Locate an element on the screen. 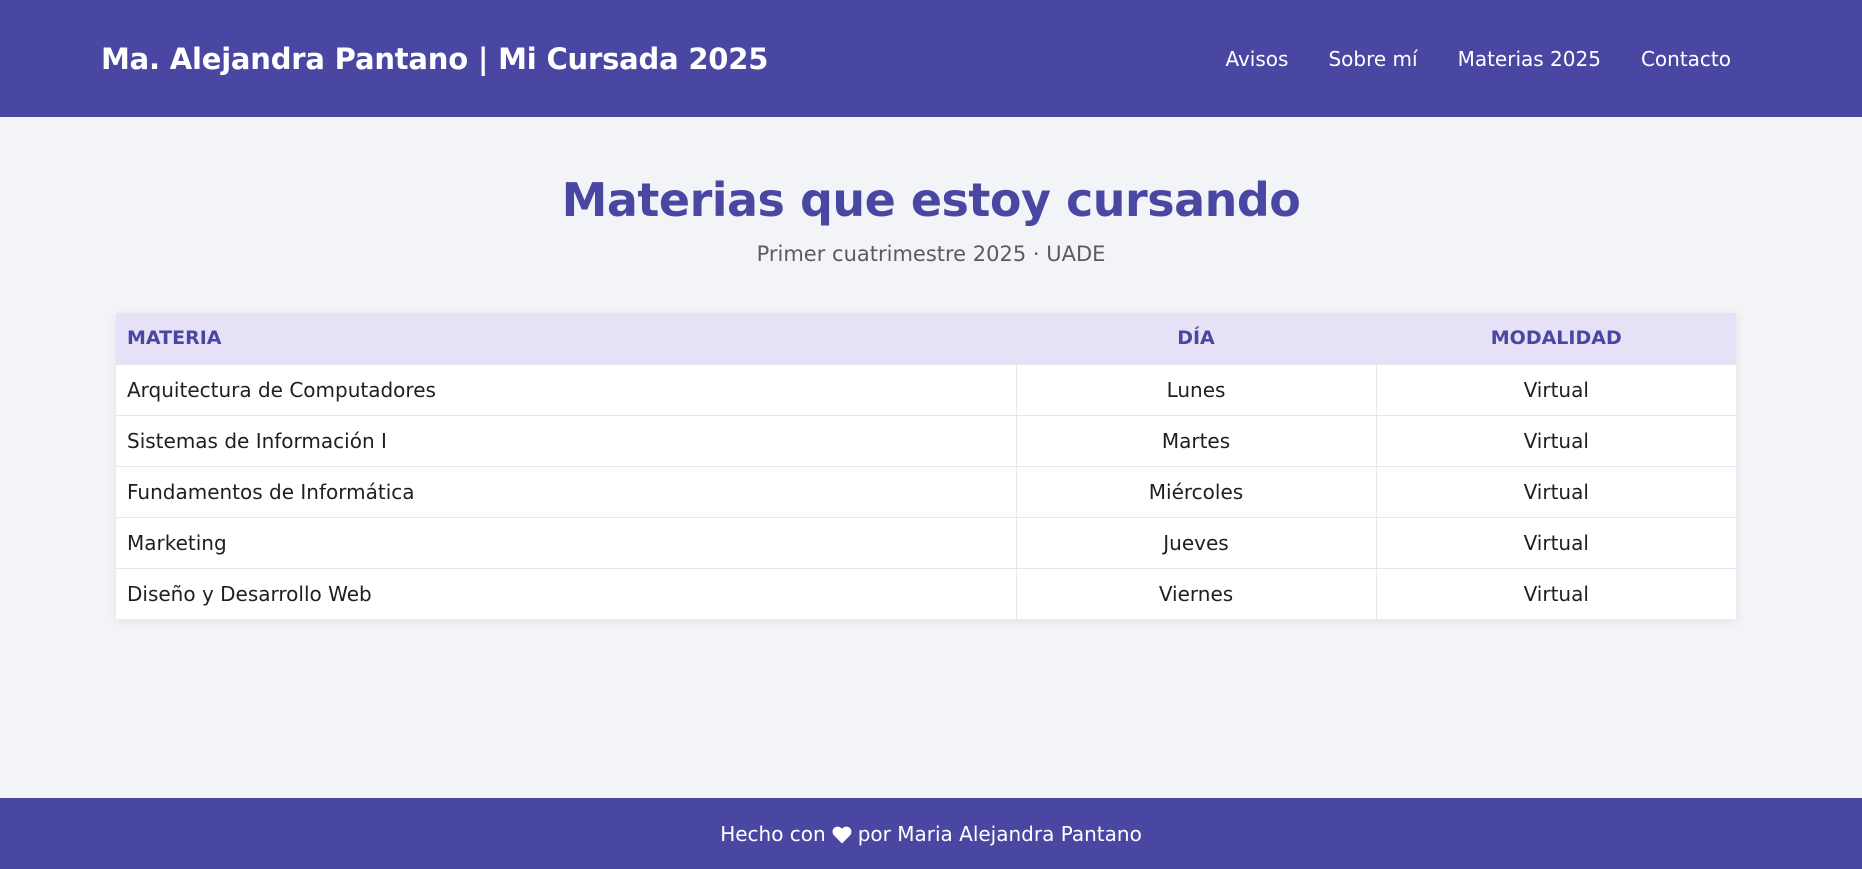 The height and width of the screenshot is (869, 1862). cell-materia: Marketing is located at coordinates (566, 543).